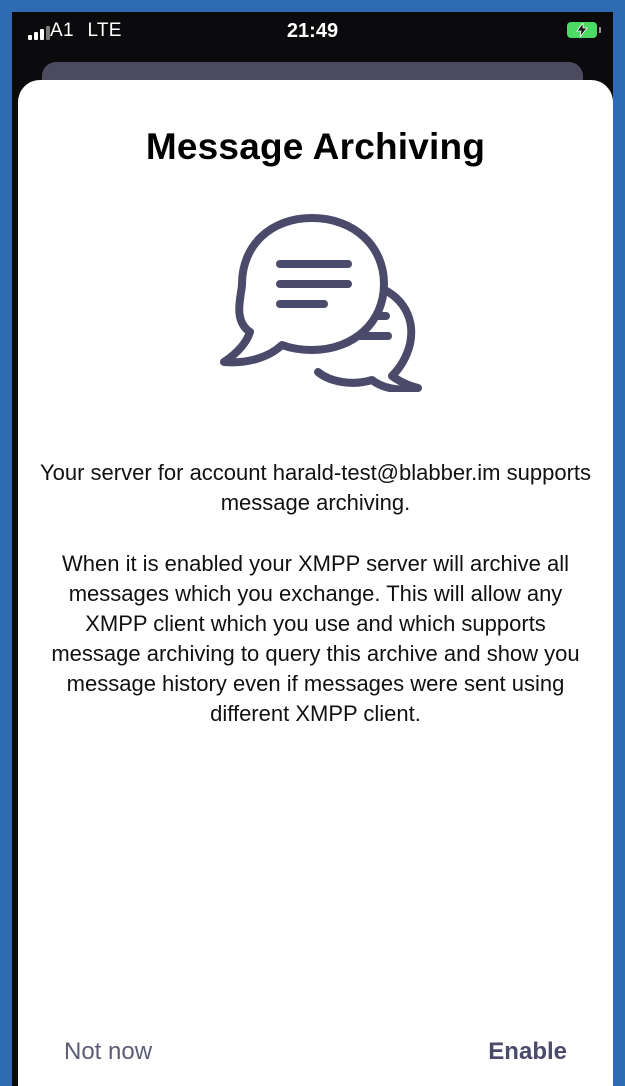 The image size is (625, 1086). Describe the element at coordinates (312, 31) in the screenshot. I see `status-time: 21:49` at that location.